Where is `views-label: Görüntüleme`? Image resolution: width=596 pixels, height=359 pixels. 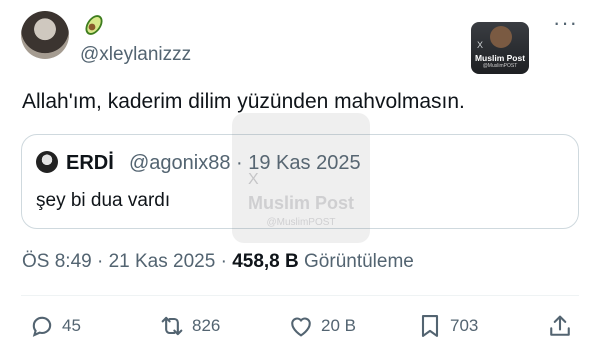 views-label: Görüntüleme is located at coordinates (359, 261).